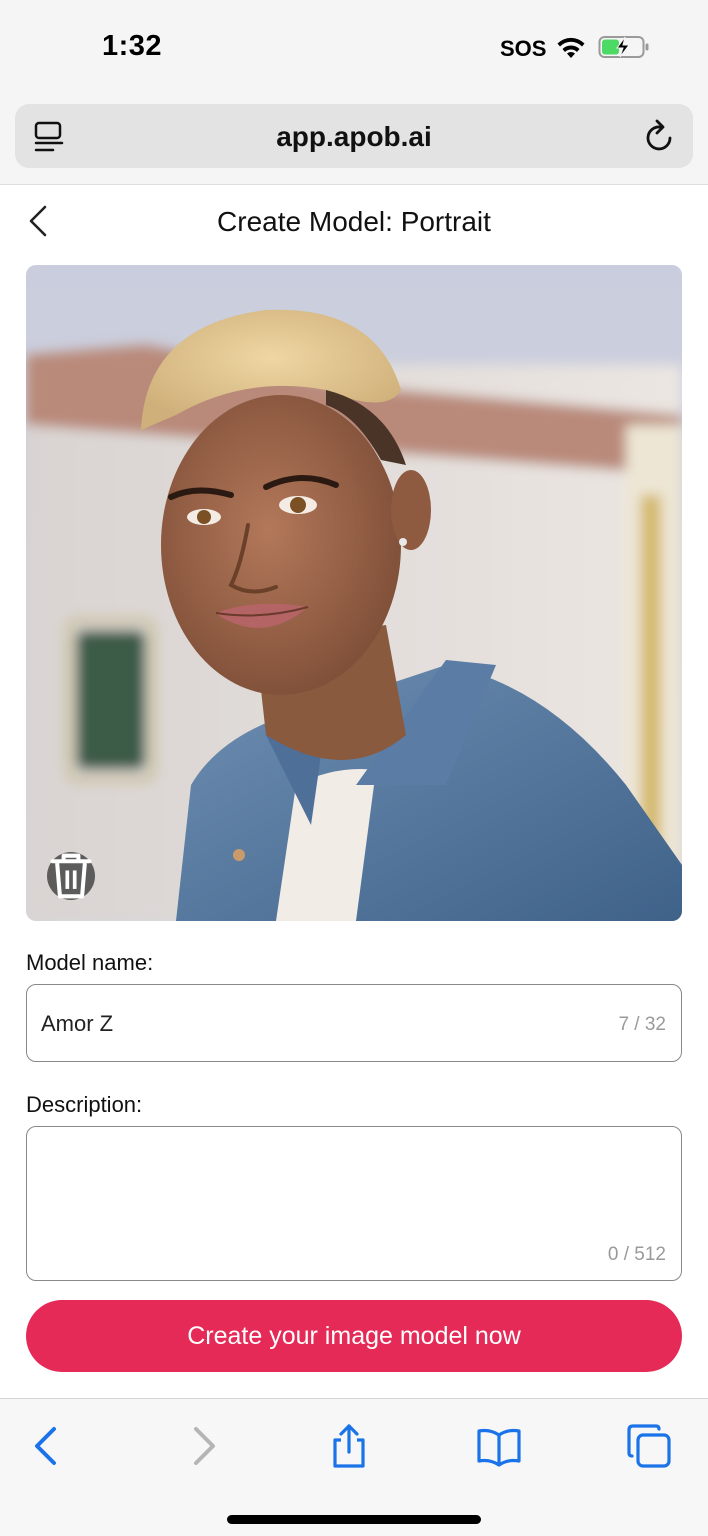 This screenshot has width=708, height=1536. I want to click on browser-toolbar, so click(354, 1467).